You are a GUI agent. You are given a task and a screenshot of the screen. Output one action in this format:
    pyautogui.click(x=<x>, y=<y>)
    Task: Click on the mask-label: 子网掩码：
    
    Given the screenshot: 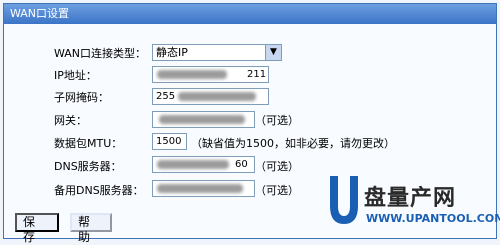 What is the action you would take?
    pyautogui.click(x=81, y=97)
    